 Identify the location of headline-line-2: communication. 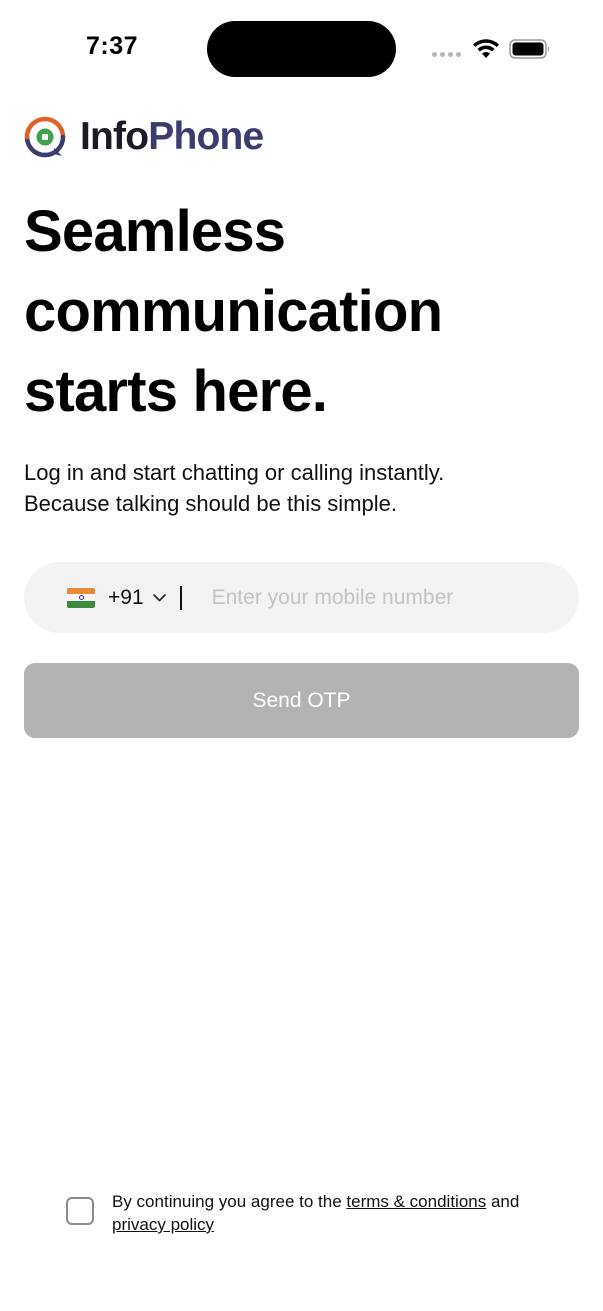
(233, 311).